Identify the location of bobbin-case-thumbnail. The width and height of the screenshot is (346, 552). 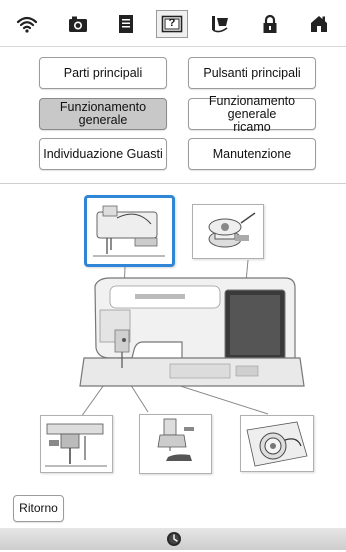
(277, 443).